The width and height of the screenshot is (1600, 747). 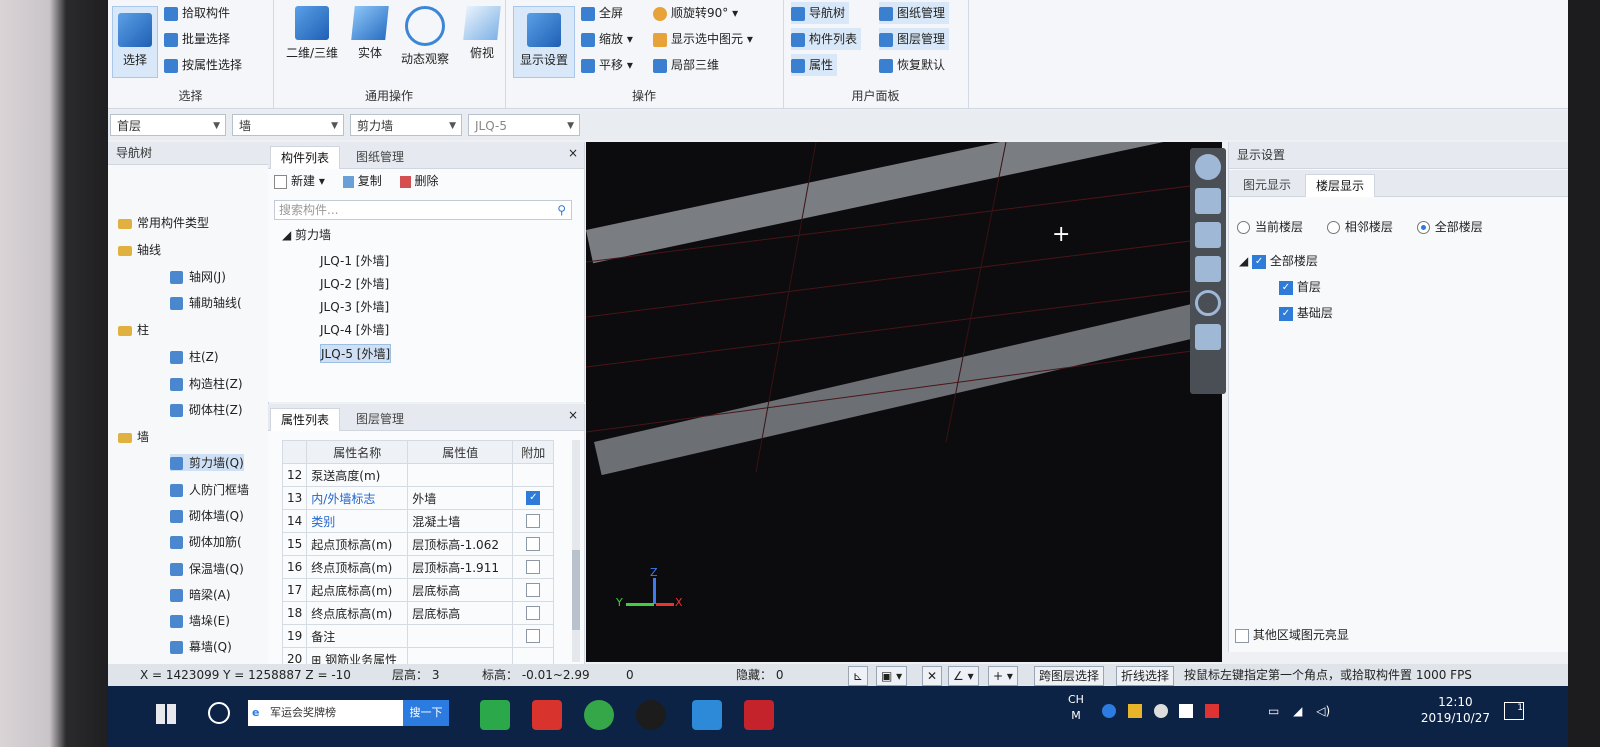 What do you see at coordinates (1273, 711) in the screenshot?
I see `keyboard-icon: ▭` at bounding box center [1273, 711].